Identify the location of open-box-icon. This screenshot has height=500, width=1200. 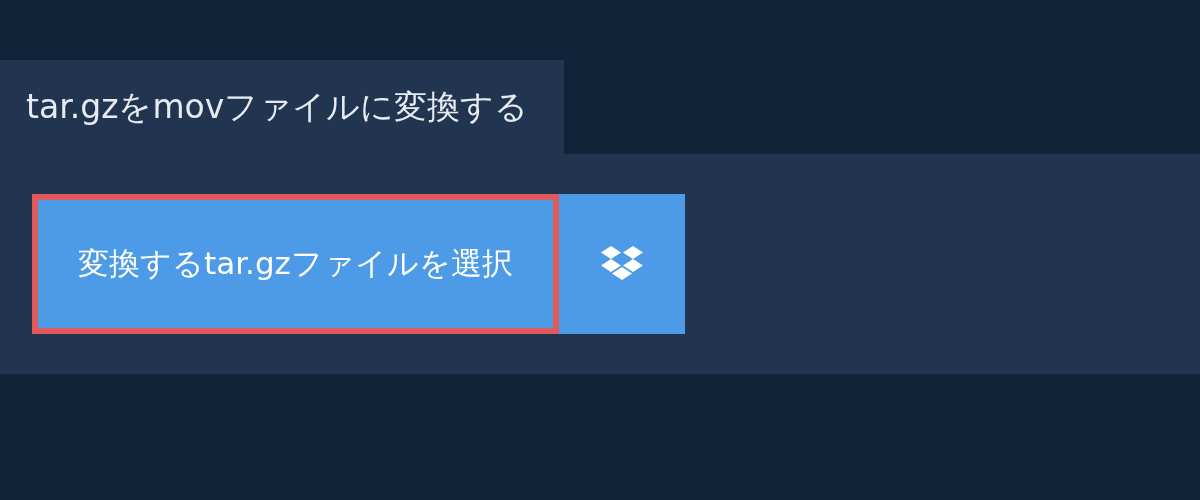
(621, 264).